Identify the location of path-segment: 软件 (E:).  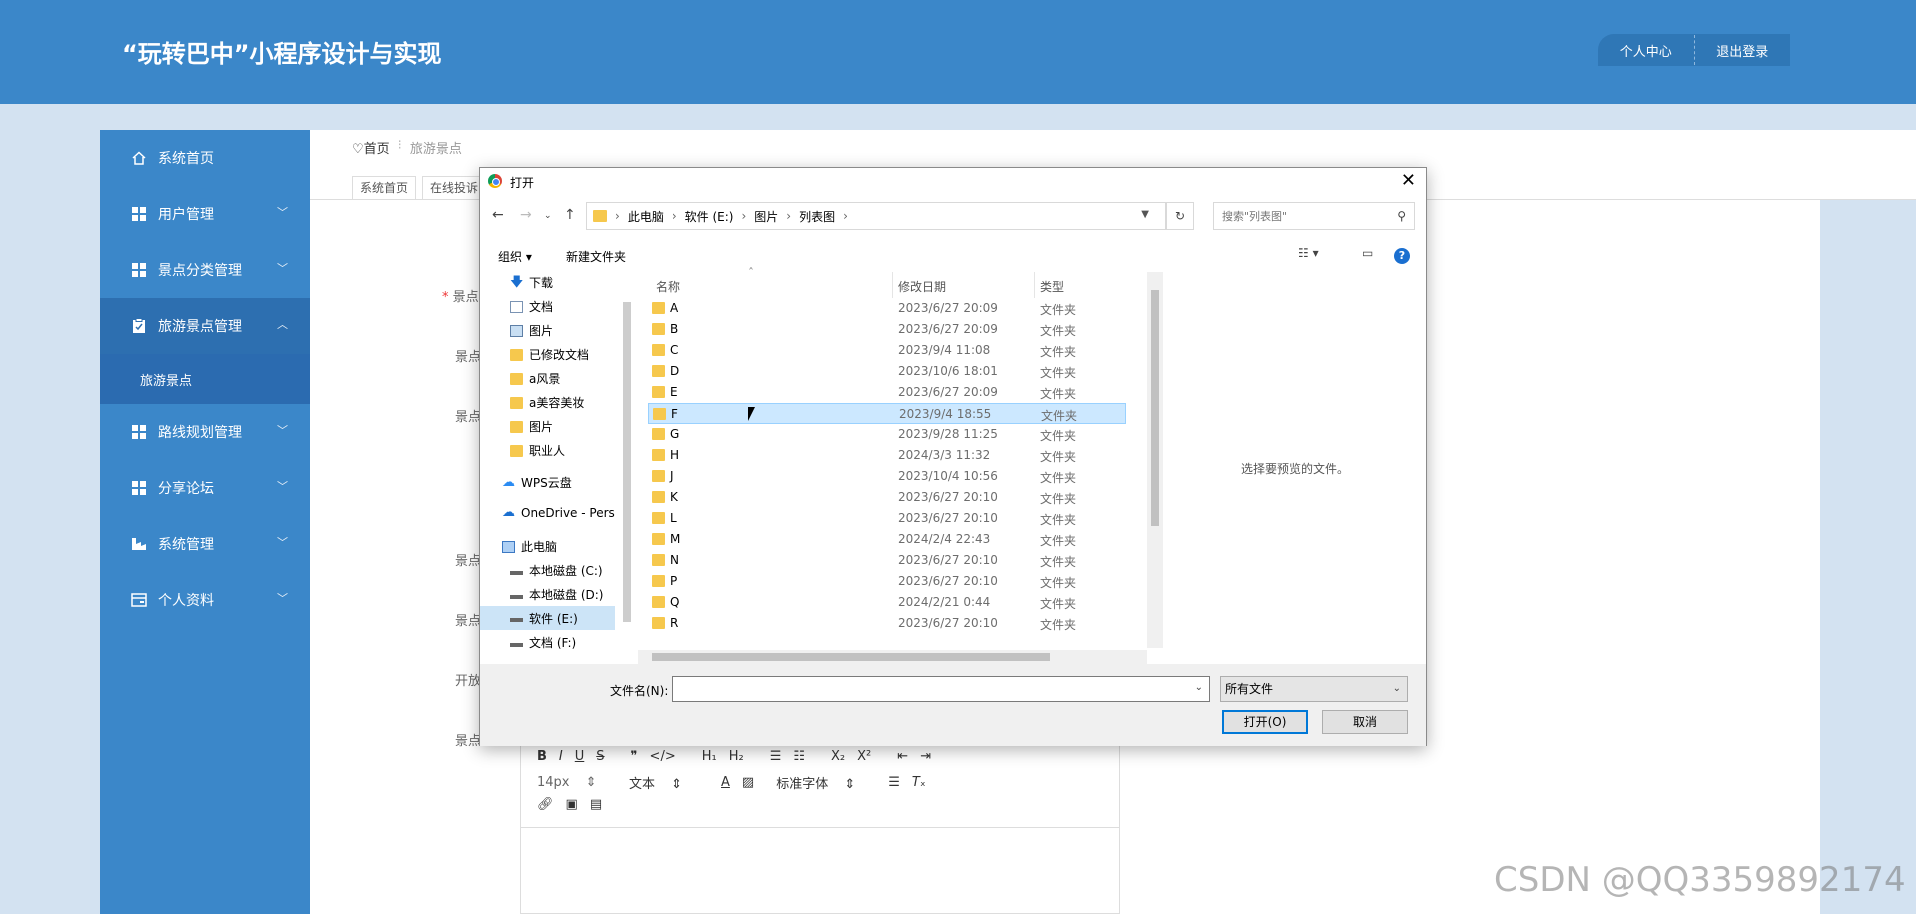
(709, 216).